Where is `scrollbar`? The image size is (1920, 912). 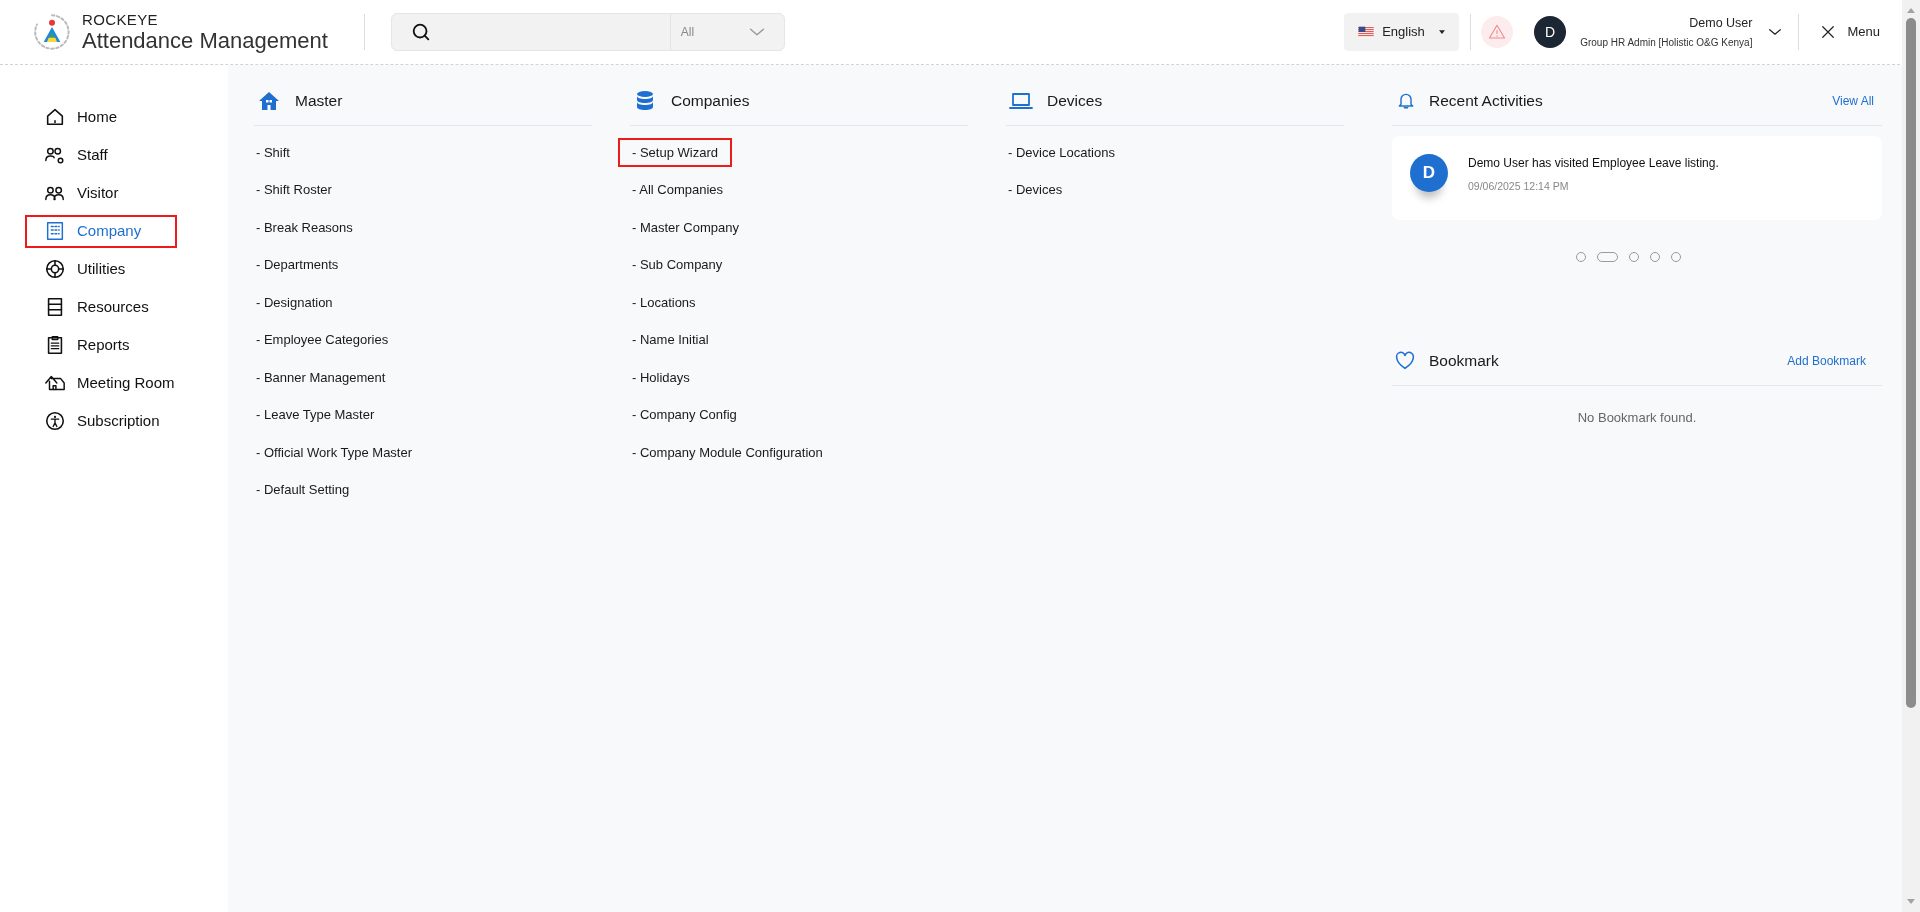 scrollbar is located at coordinates (1911, 456).